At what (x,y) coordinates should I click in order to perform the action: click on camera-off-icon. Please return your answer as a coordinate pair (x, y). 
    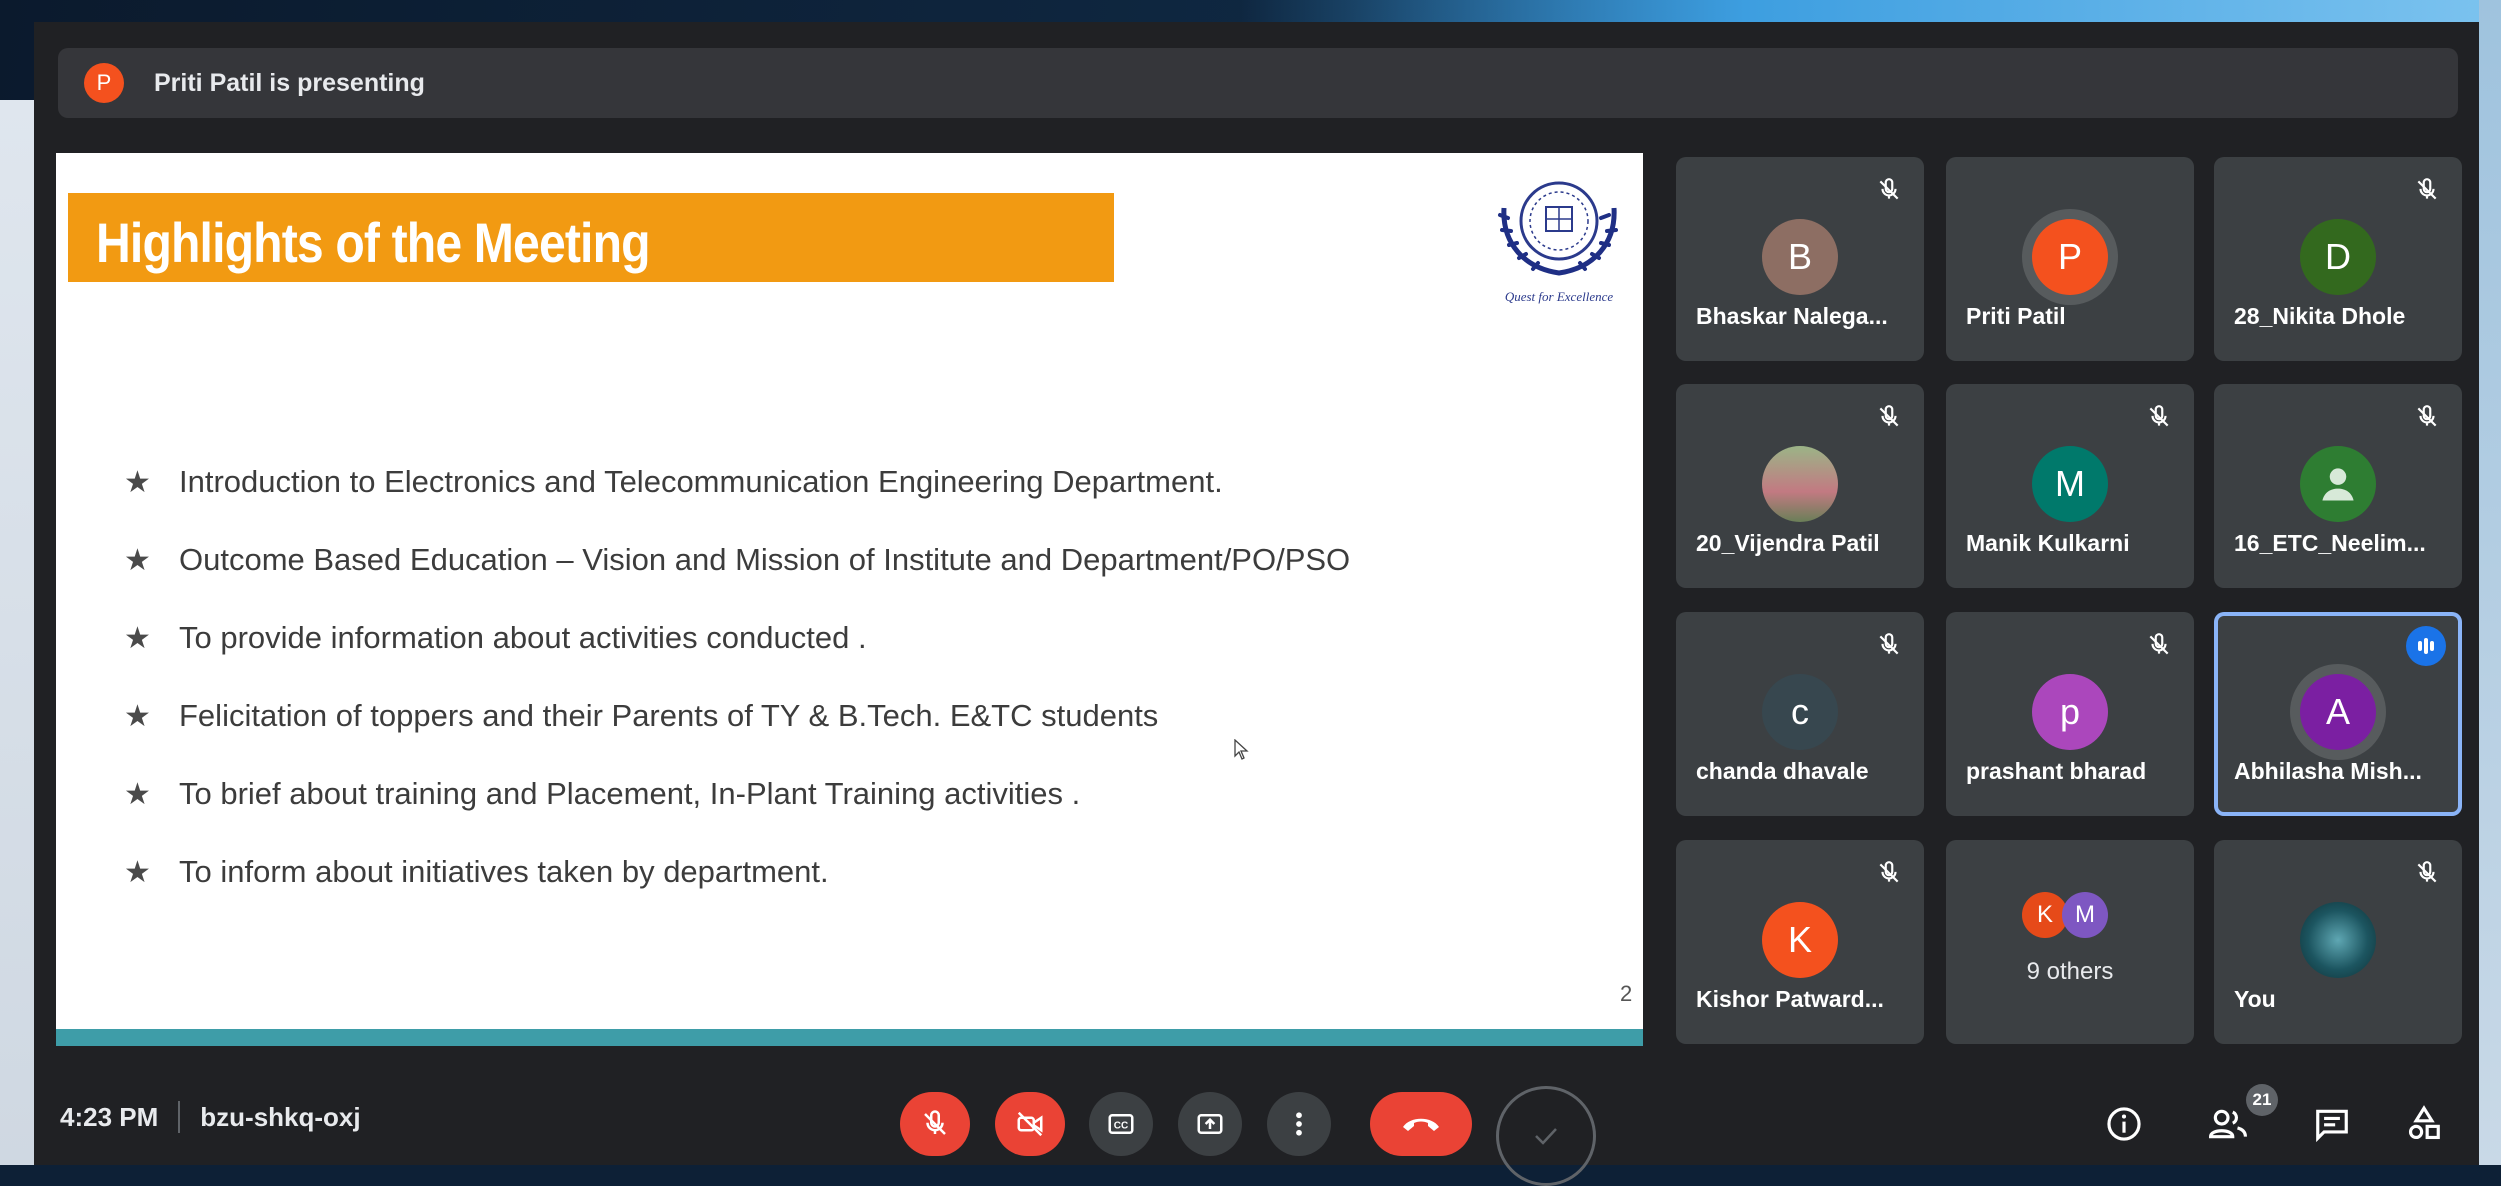
    Looking at the image, I should click on (1030, 1124).